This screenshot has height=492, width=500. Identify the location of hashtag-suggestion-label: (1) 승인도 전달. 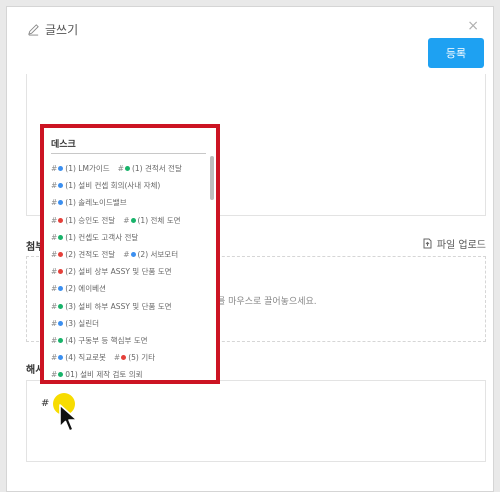
(90, 220).